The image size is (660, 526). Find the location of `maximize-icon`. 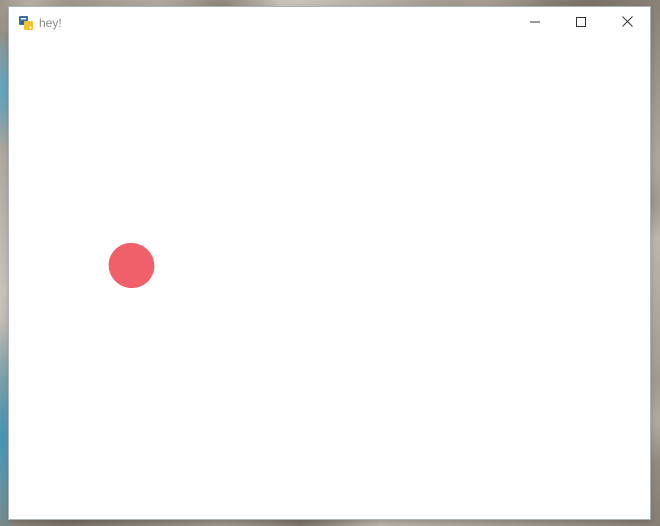

maximize-icon is located at coordinates (581, 23).